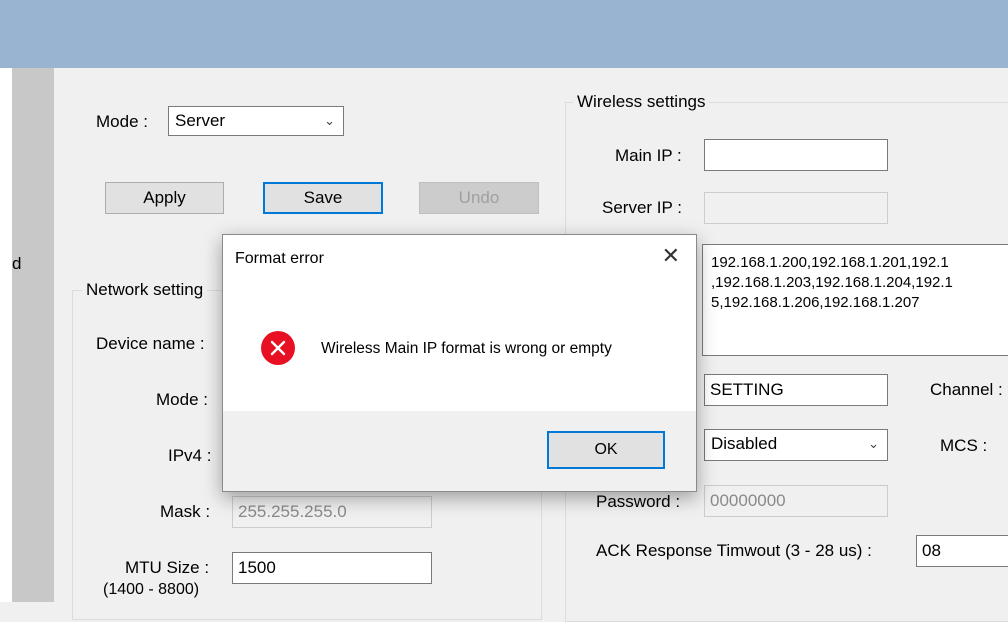 This screenshot has height=622, width=1008. Describe the element at coordinates (182, 399) in the screenshot. I see `network-mode-label: Mode :` at that location.